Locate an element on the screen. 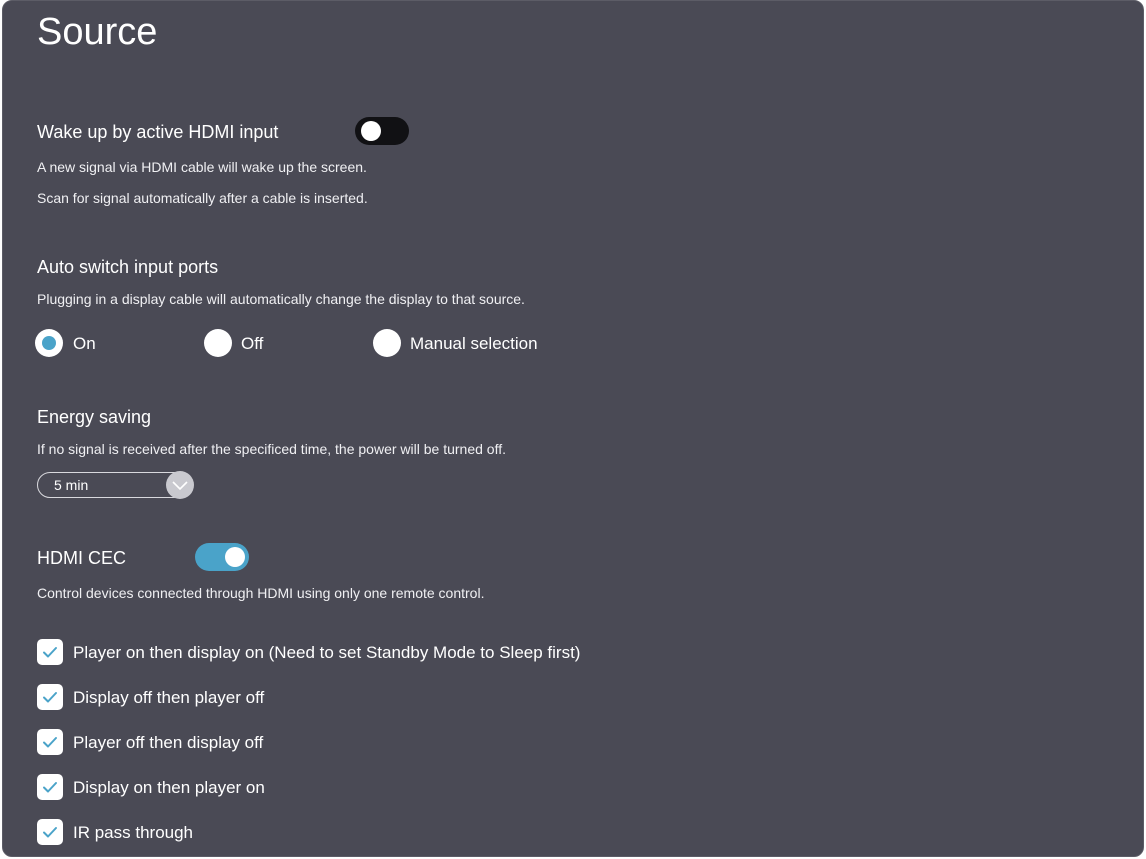 The width and height of the screenshot is (1146, 859). radio-selected-dot is located at coordinates (49, 343).